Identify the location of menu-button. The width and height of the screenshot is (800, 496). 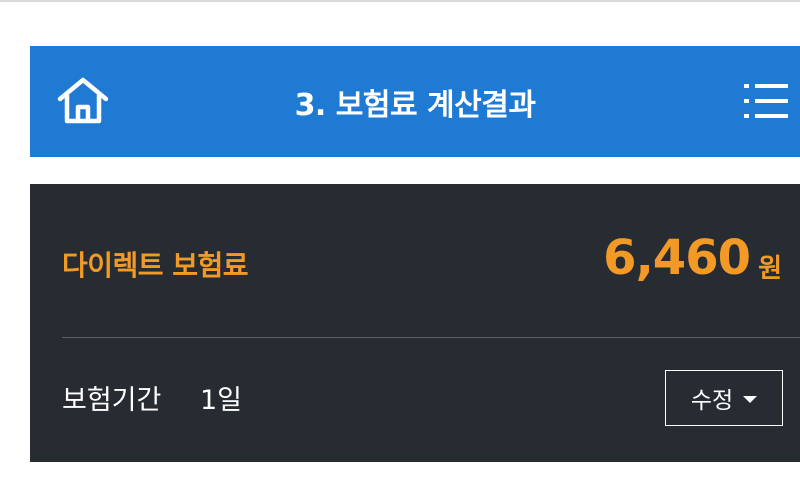
(772, 101).